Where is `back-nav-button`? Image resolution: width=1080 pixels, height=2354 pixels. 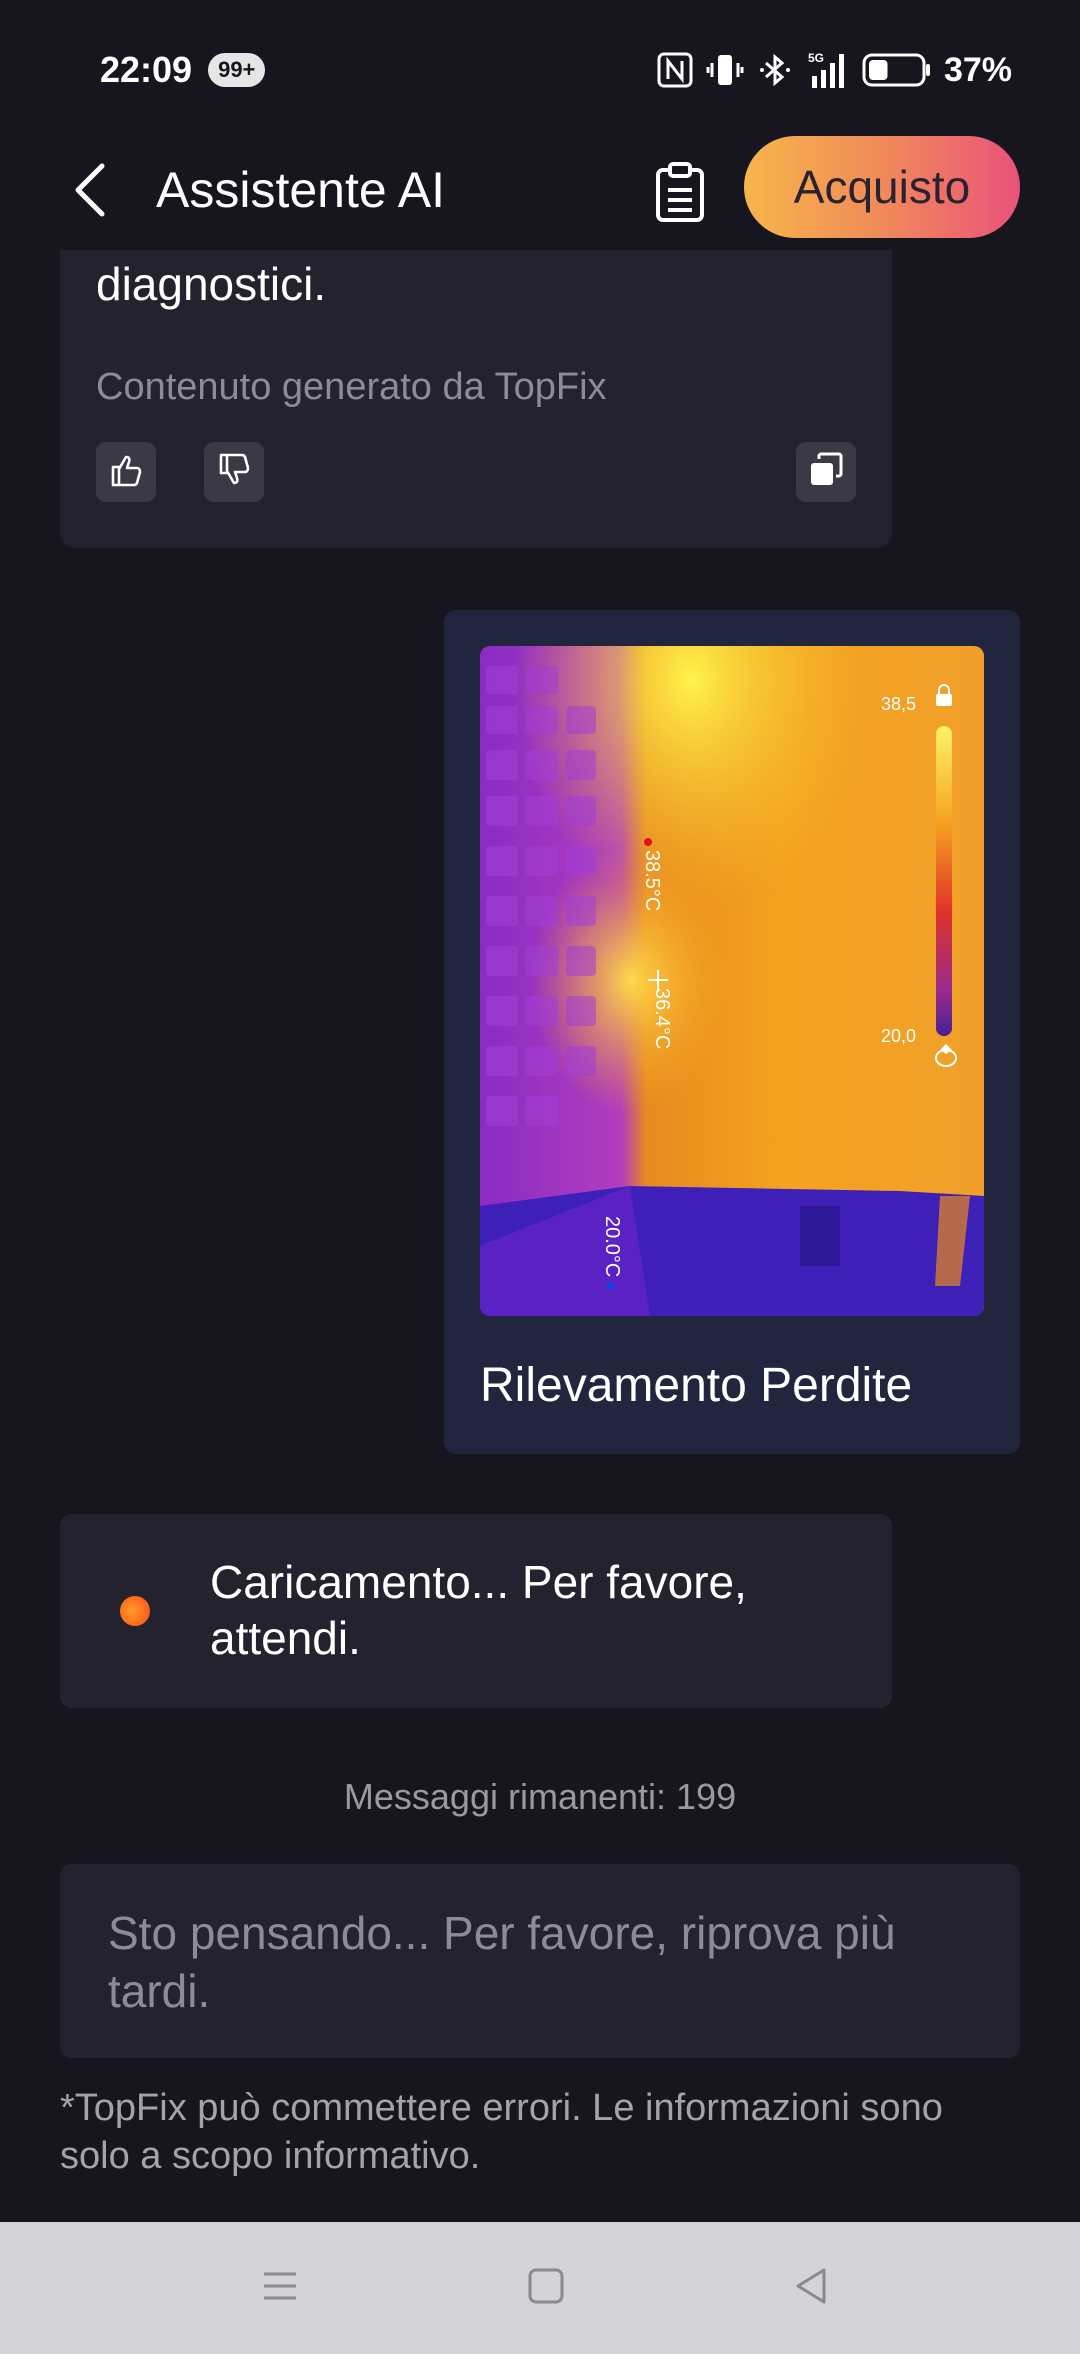
back-nav-button is located at coordinates (812, 2288).